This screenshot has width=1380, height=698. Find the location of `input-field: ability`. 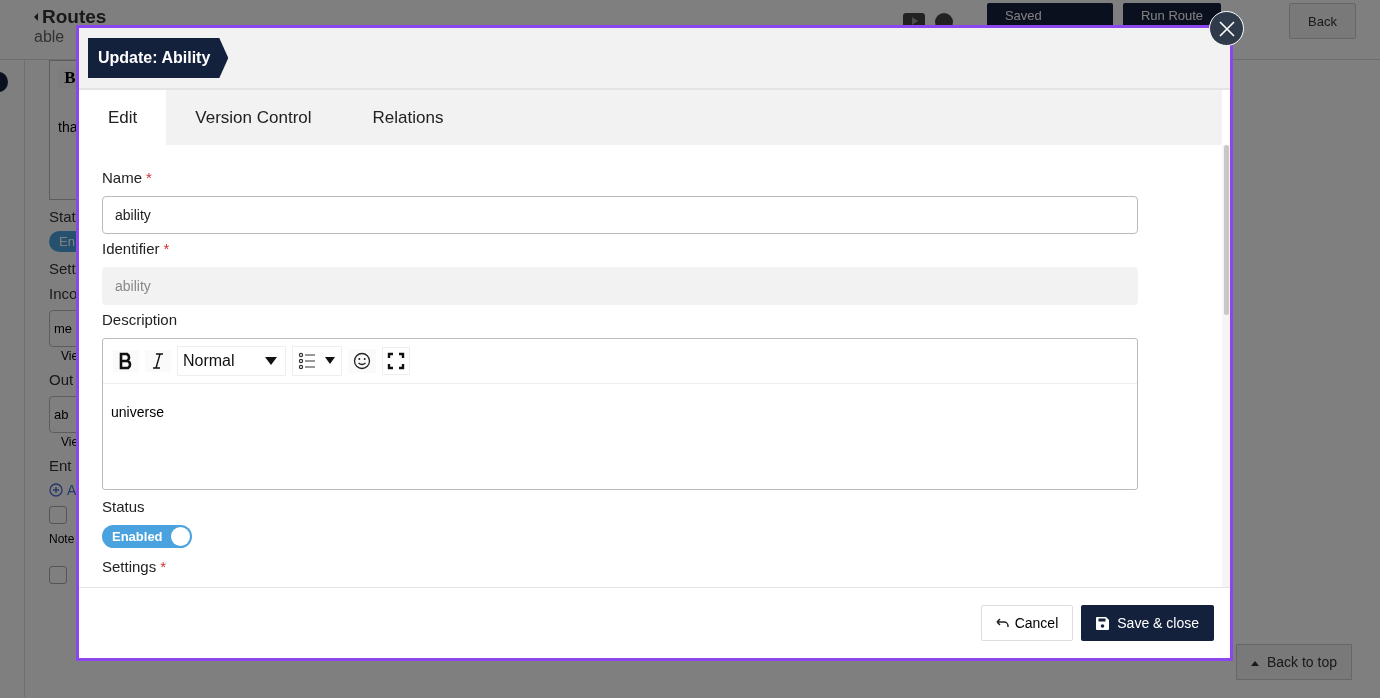

input-field: ability is located at coordinates (620, 215).